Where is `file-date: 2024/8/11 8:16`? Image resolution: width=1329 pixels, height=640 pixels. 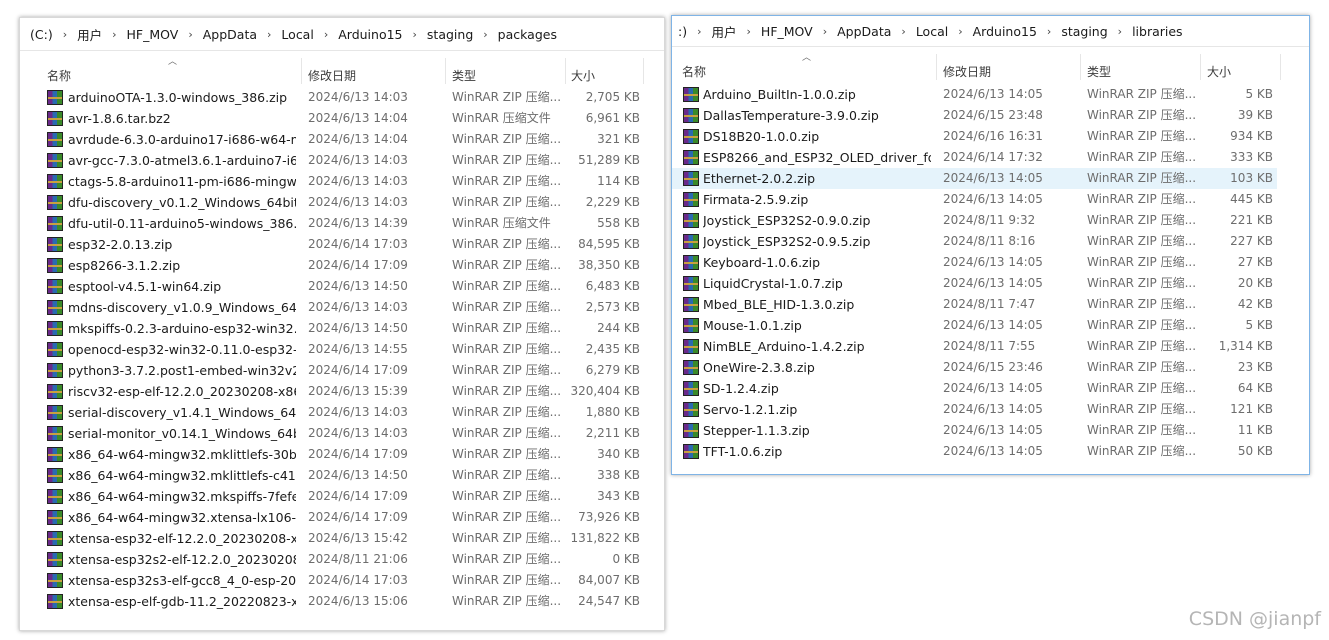
file-date: 2024/8/11 8:16 is located at coordinates (989, 241).